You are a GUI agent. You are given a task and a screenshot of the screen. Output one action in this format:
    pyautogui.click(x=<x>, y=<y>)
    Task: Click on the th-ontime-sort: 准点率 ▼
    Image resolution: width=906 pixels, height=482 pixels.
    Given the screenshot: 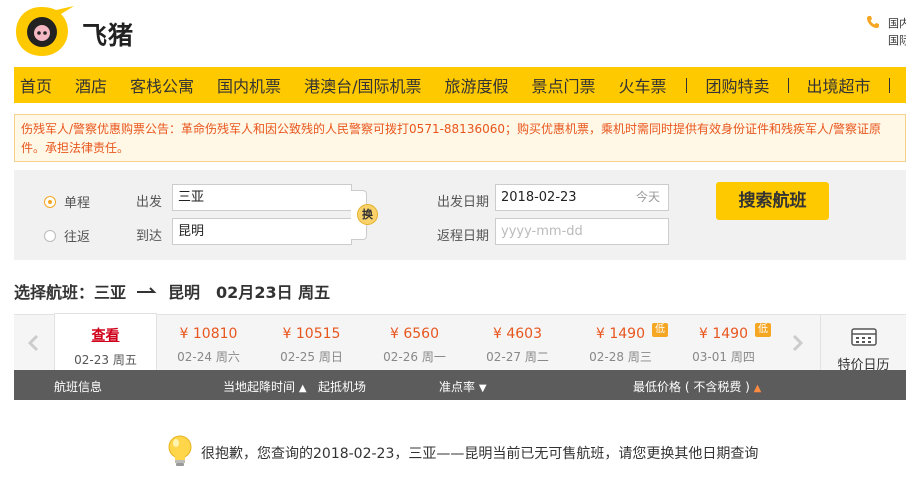 What is the action you would take?
    pyautogui.click(x=463, y=386)
    